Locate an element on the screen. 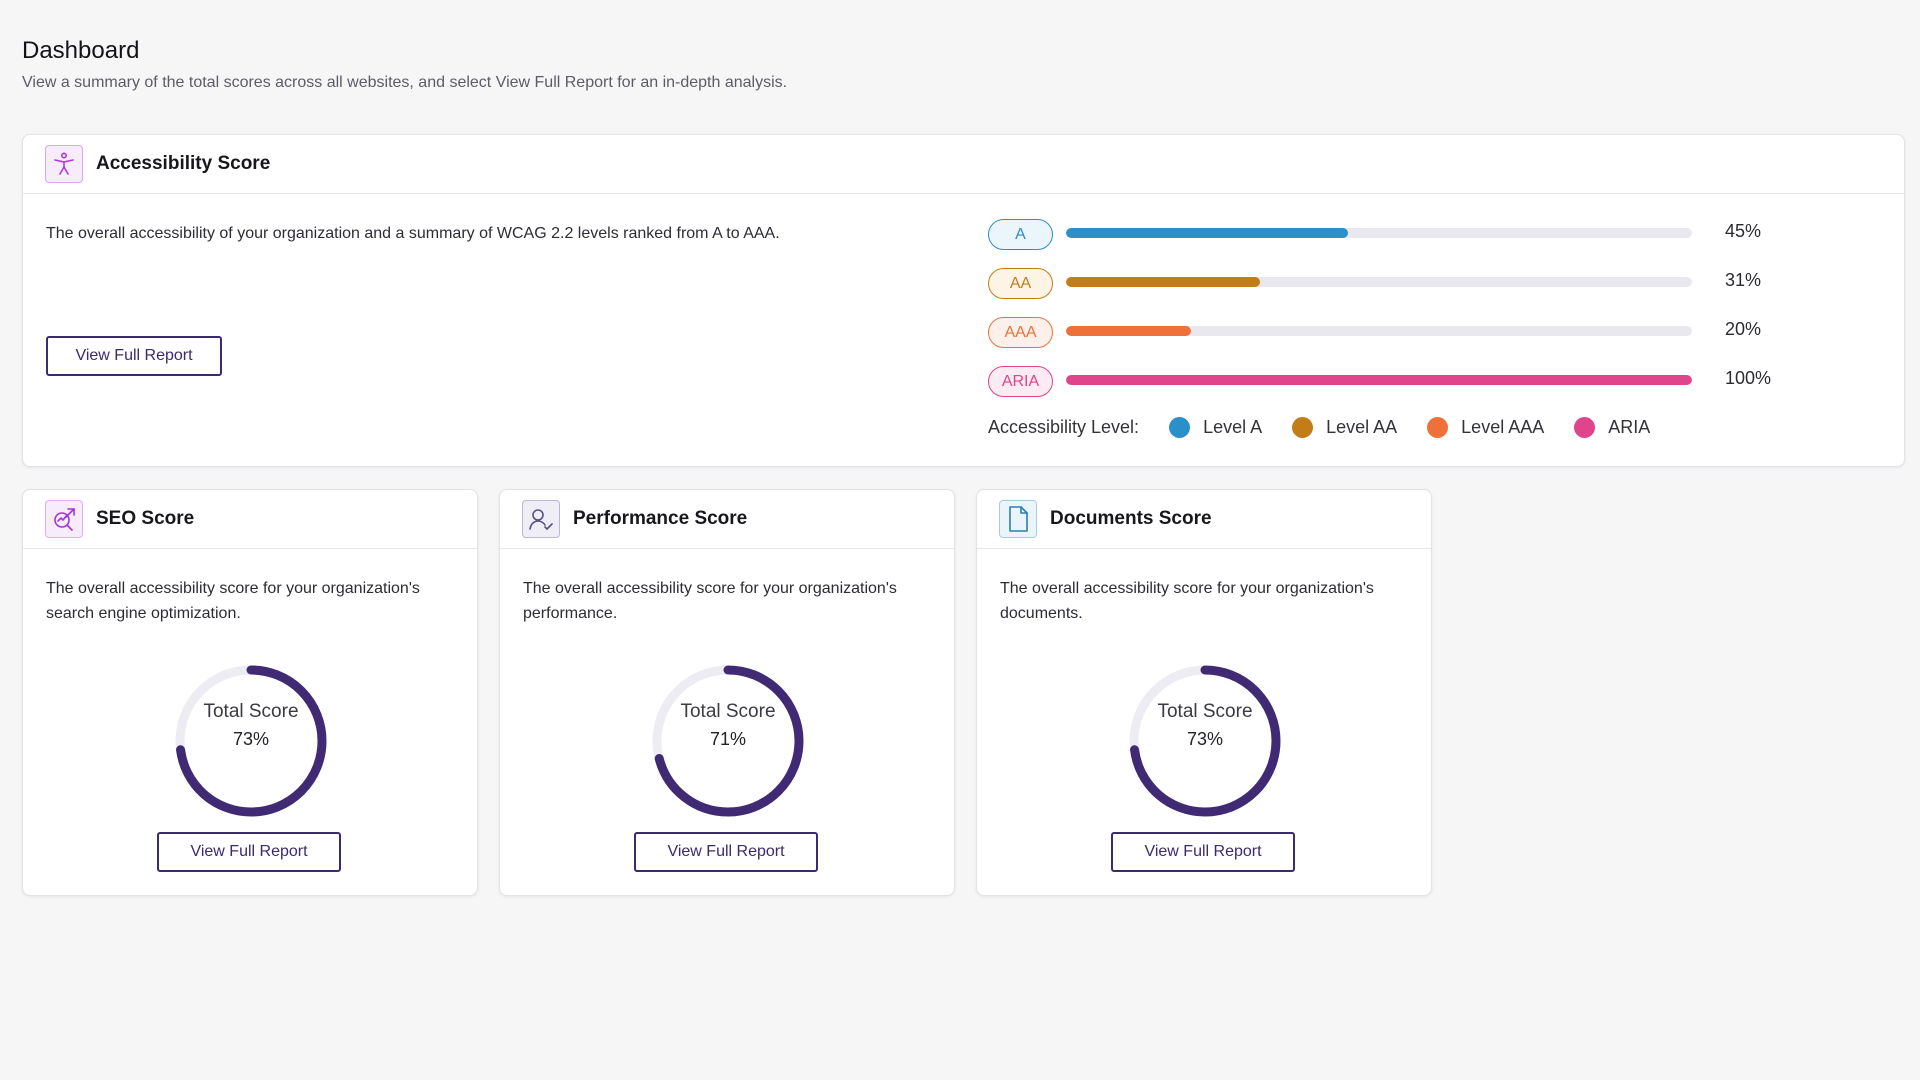 The image size is (1920, 1080). level-pill: ARIA is located at coordinates (1020, 381).